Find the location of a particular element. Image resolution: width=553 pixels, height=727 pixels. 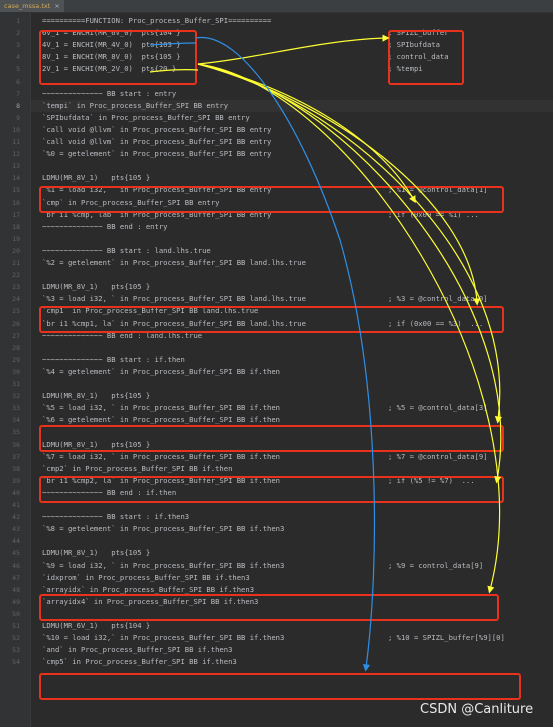

arrow-to-symbol-table is located at coordinates (293, 49).